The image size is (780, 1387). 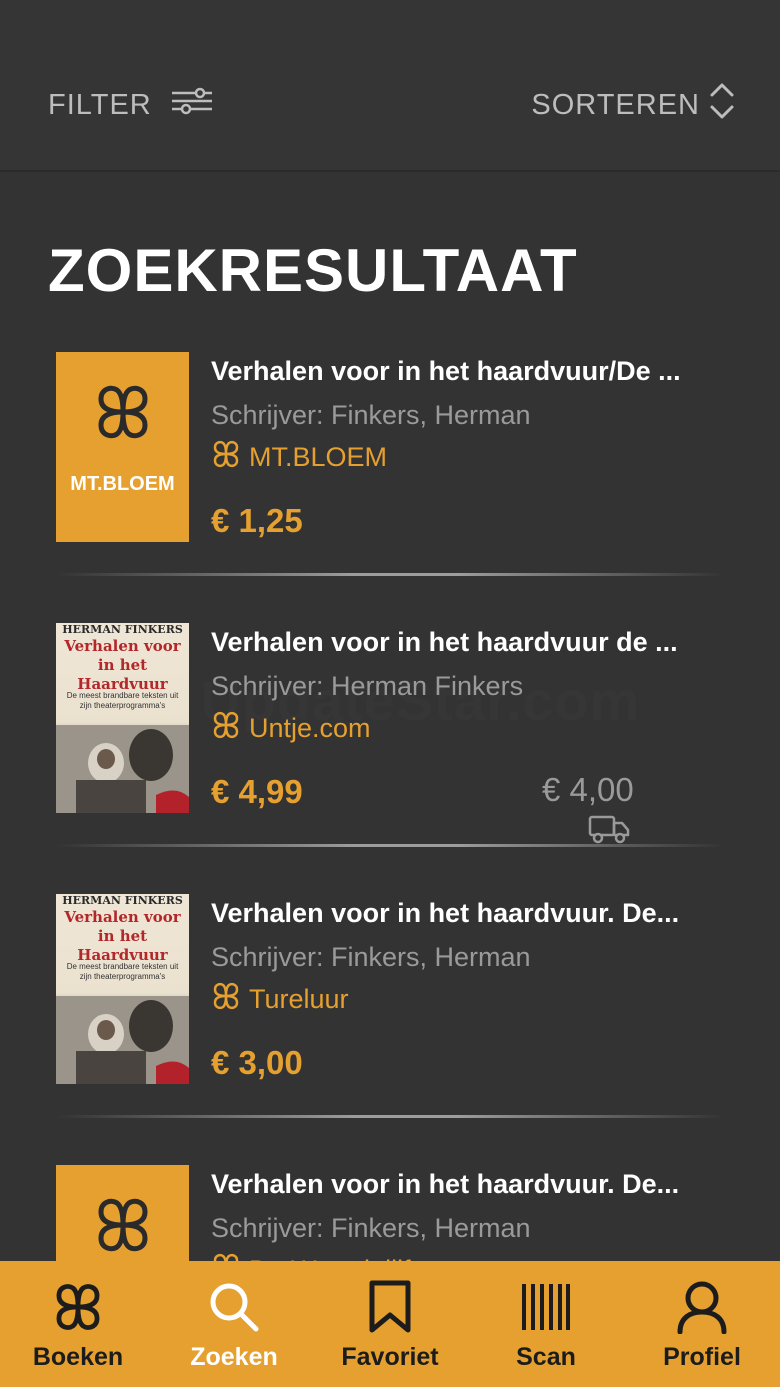 I want to click on nav-label: Profiel, so click(x=702, y=1357).